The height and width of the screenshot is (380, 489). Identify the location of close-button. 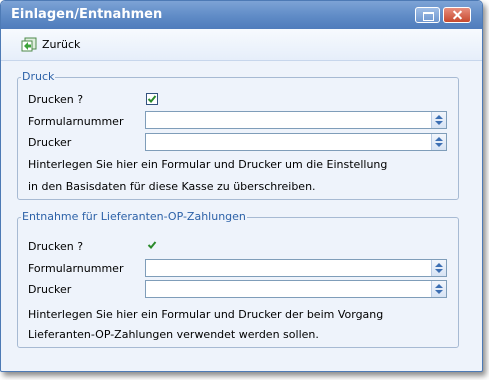
(457, 15).